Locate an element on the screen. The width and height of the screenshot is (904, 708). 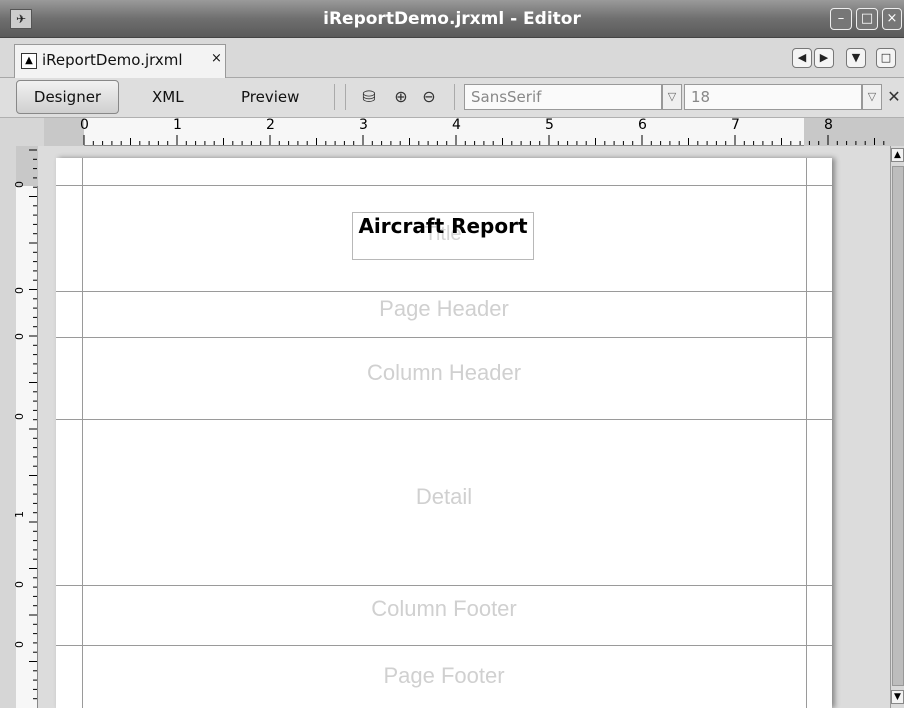
scrollbar-thumb is located at coordinates (898, 426).